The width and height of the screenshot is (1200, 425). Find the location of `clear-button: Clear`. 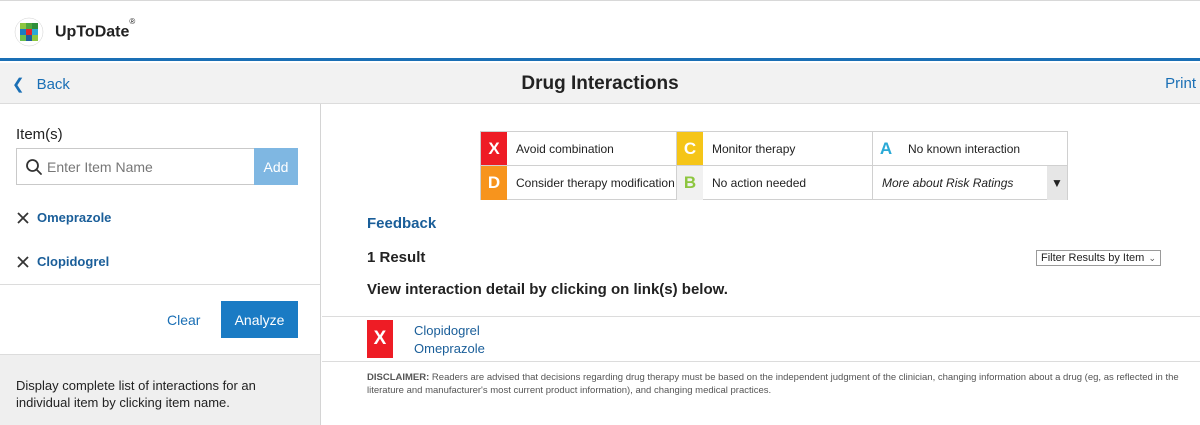

clear-button: Clear is located at coordinates (183, 320).